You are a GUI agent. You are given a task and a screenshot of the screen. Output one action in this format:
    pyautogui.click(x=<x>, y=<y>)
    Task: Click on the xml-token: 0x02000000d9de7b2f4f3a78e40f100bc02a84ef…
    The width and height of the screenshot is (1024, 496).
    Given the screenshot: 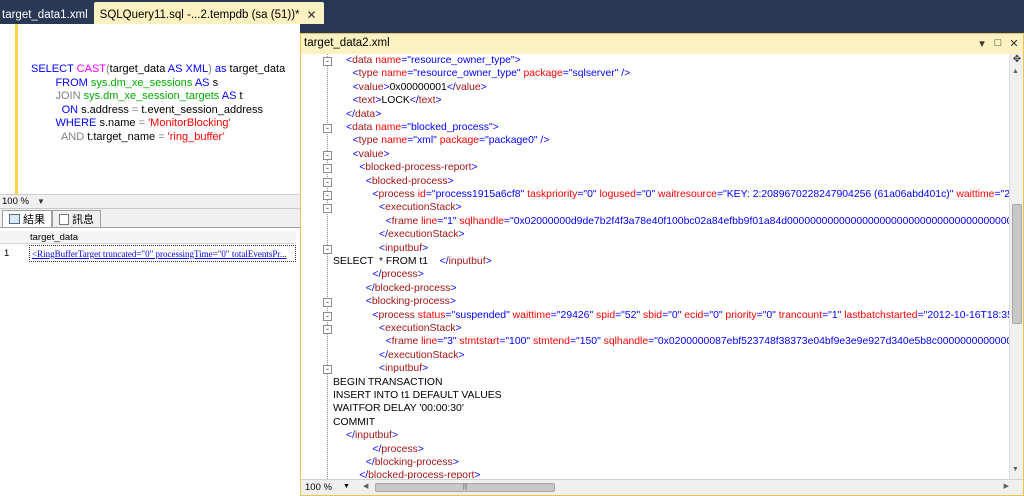 What is the action you would take?
    pyautogui.click(x=761, y=221)
    